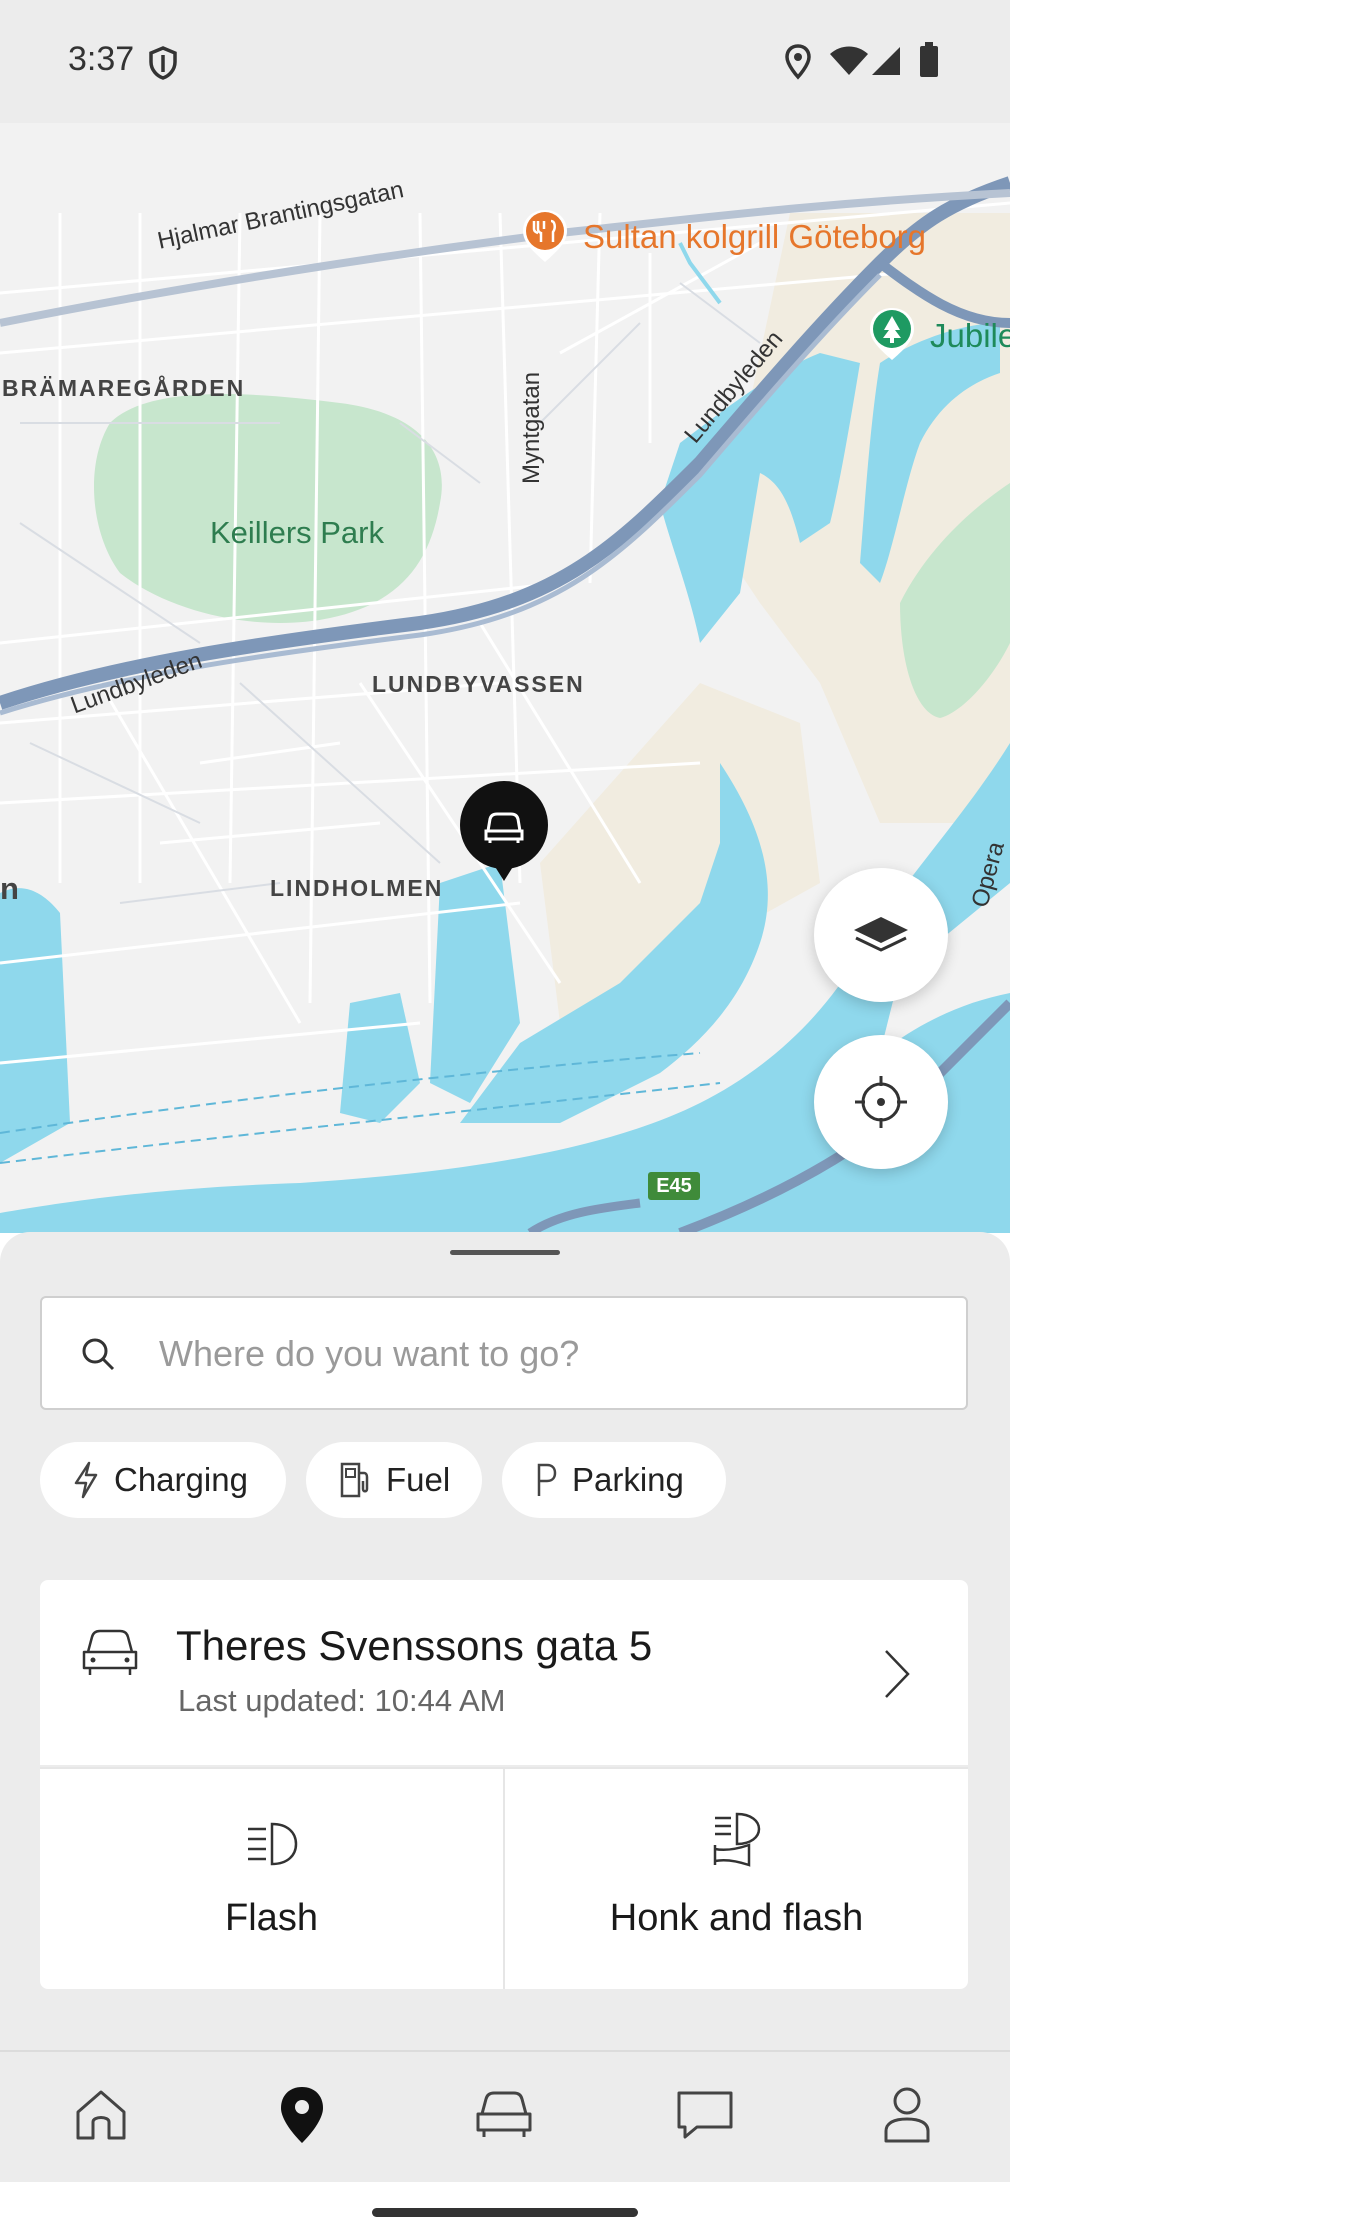 The width and height of the screenshot is (1366, 2239). What do you see at coordinates (86, 1480) in the screenshot?
I see `bolt-icon` at bounding box center [86, 1480].